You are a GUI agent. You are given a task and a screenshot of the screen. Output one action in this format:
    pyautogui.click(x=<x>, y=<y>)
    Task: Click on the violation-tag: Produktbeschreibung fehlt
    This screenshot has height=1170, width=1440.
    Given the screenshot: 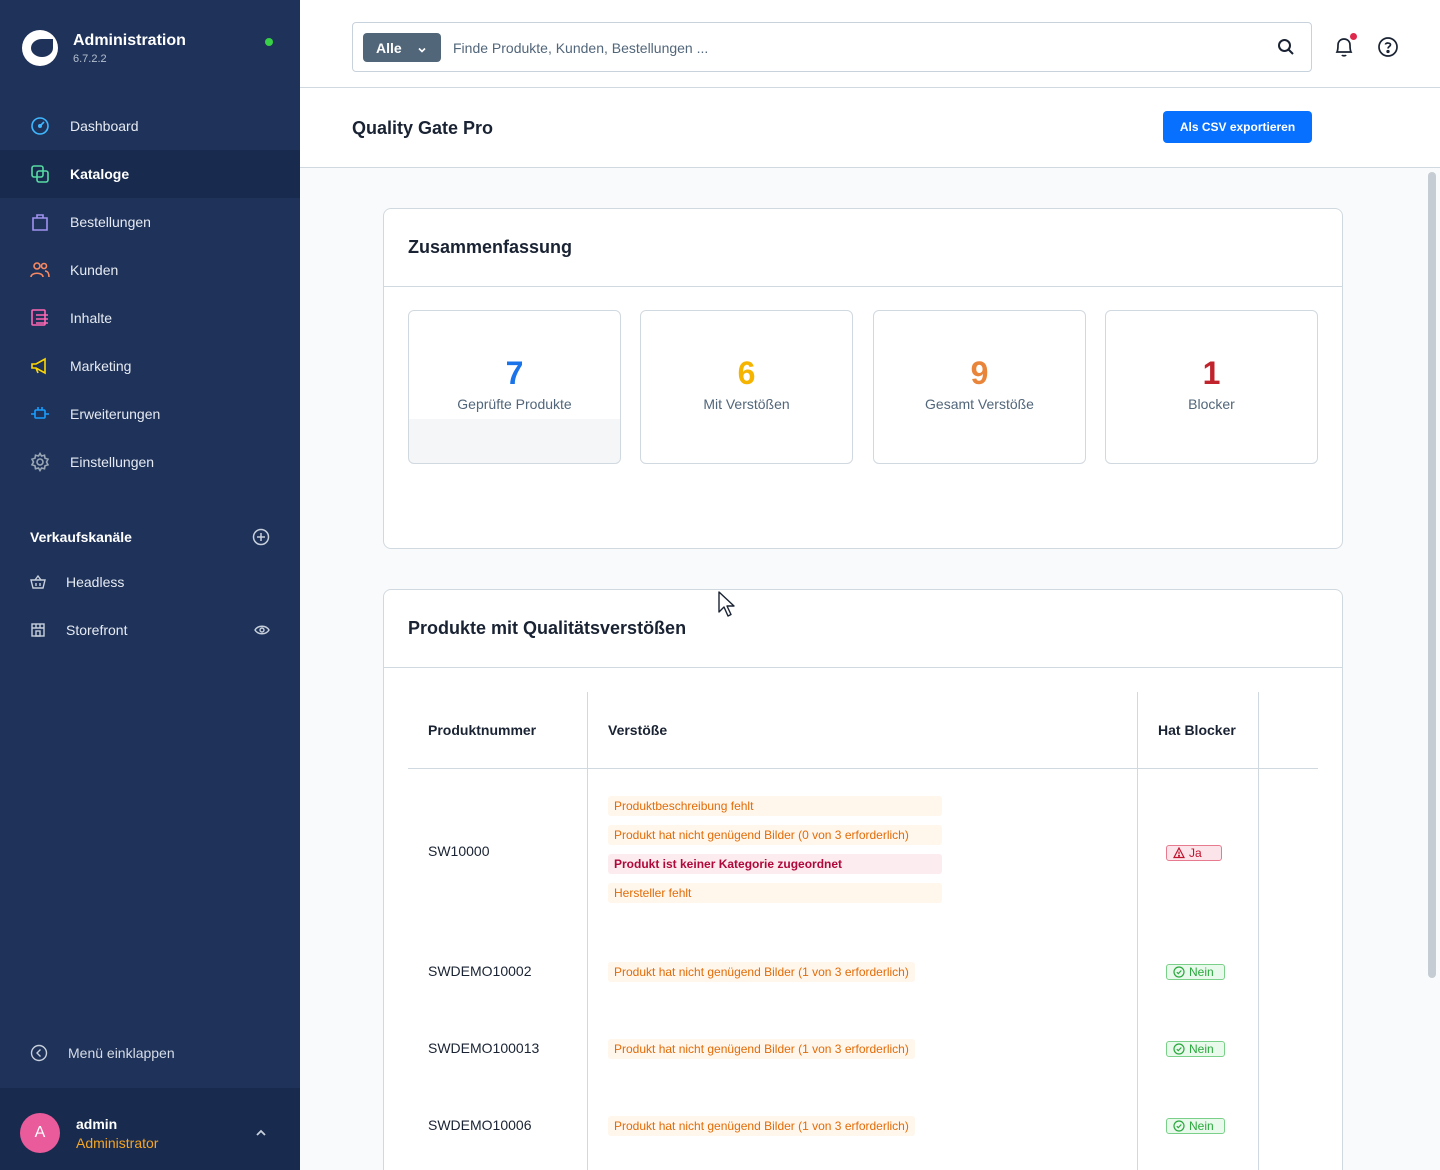 What is the action you would take?
    pyautogui.click(x=775, y=806)
    